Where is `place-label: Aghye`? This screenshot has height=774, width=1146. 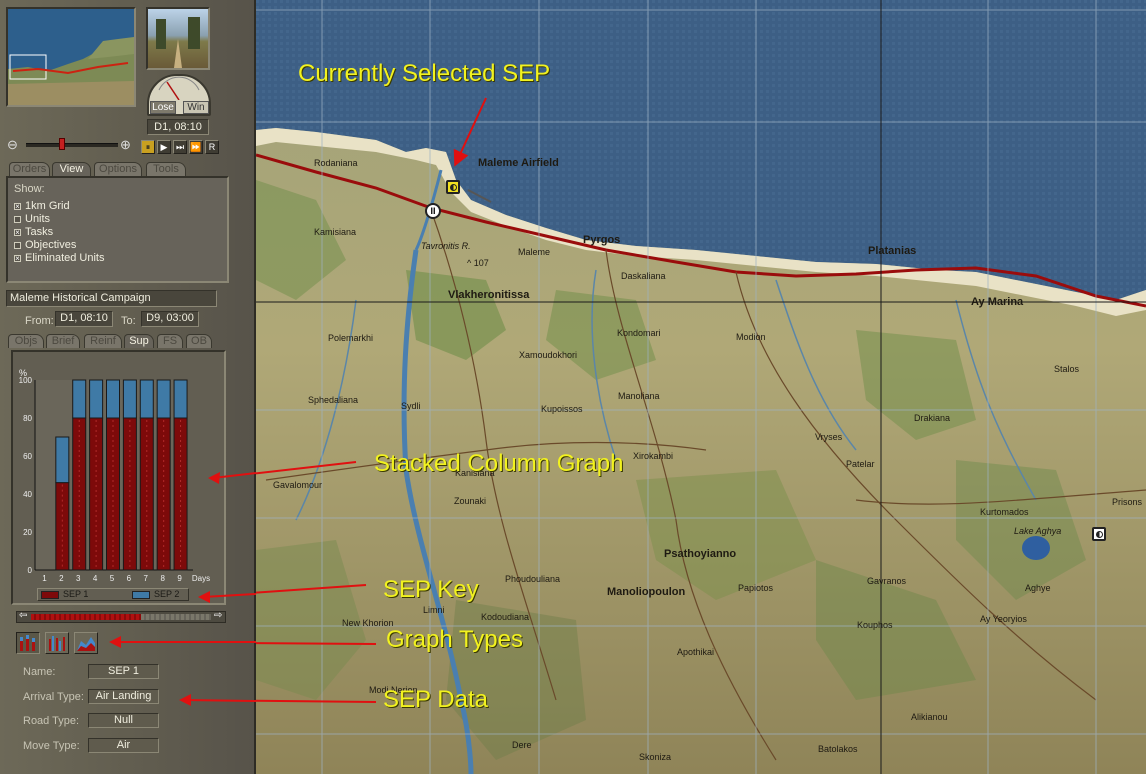
place-label: Aghye is located at coordinates (1038, 588).